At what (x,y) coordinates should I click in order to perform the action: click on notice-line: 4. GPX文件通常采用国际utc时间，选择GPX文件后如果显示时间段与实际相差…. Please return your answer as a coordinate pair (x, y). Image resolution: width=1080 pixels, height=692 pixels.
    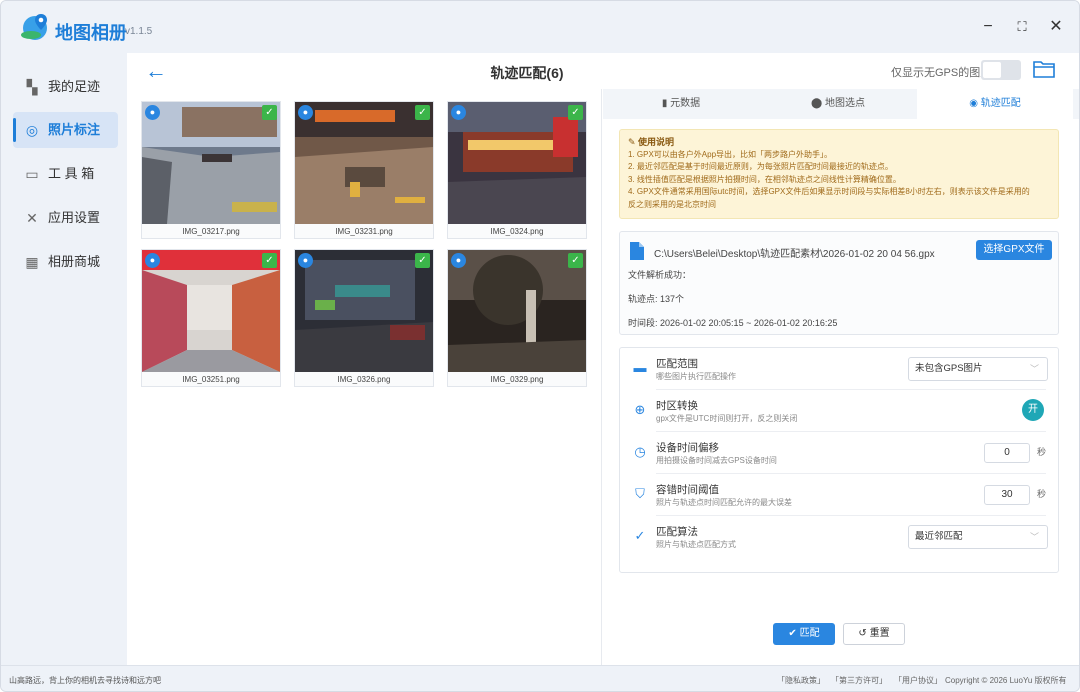
    Looking at the image, I should click on (829, 192).